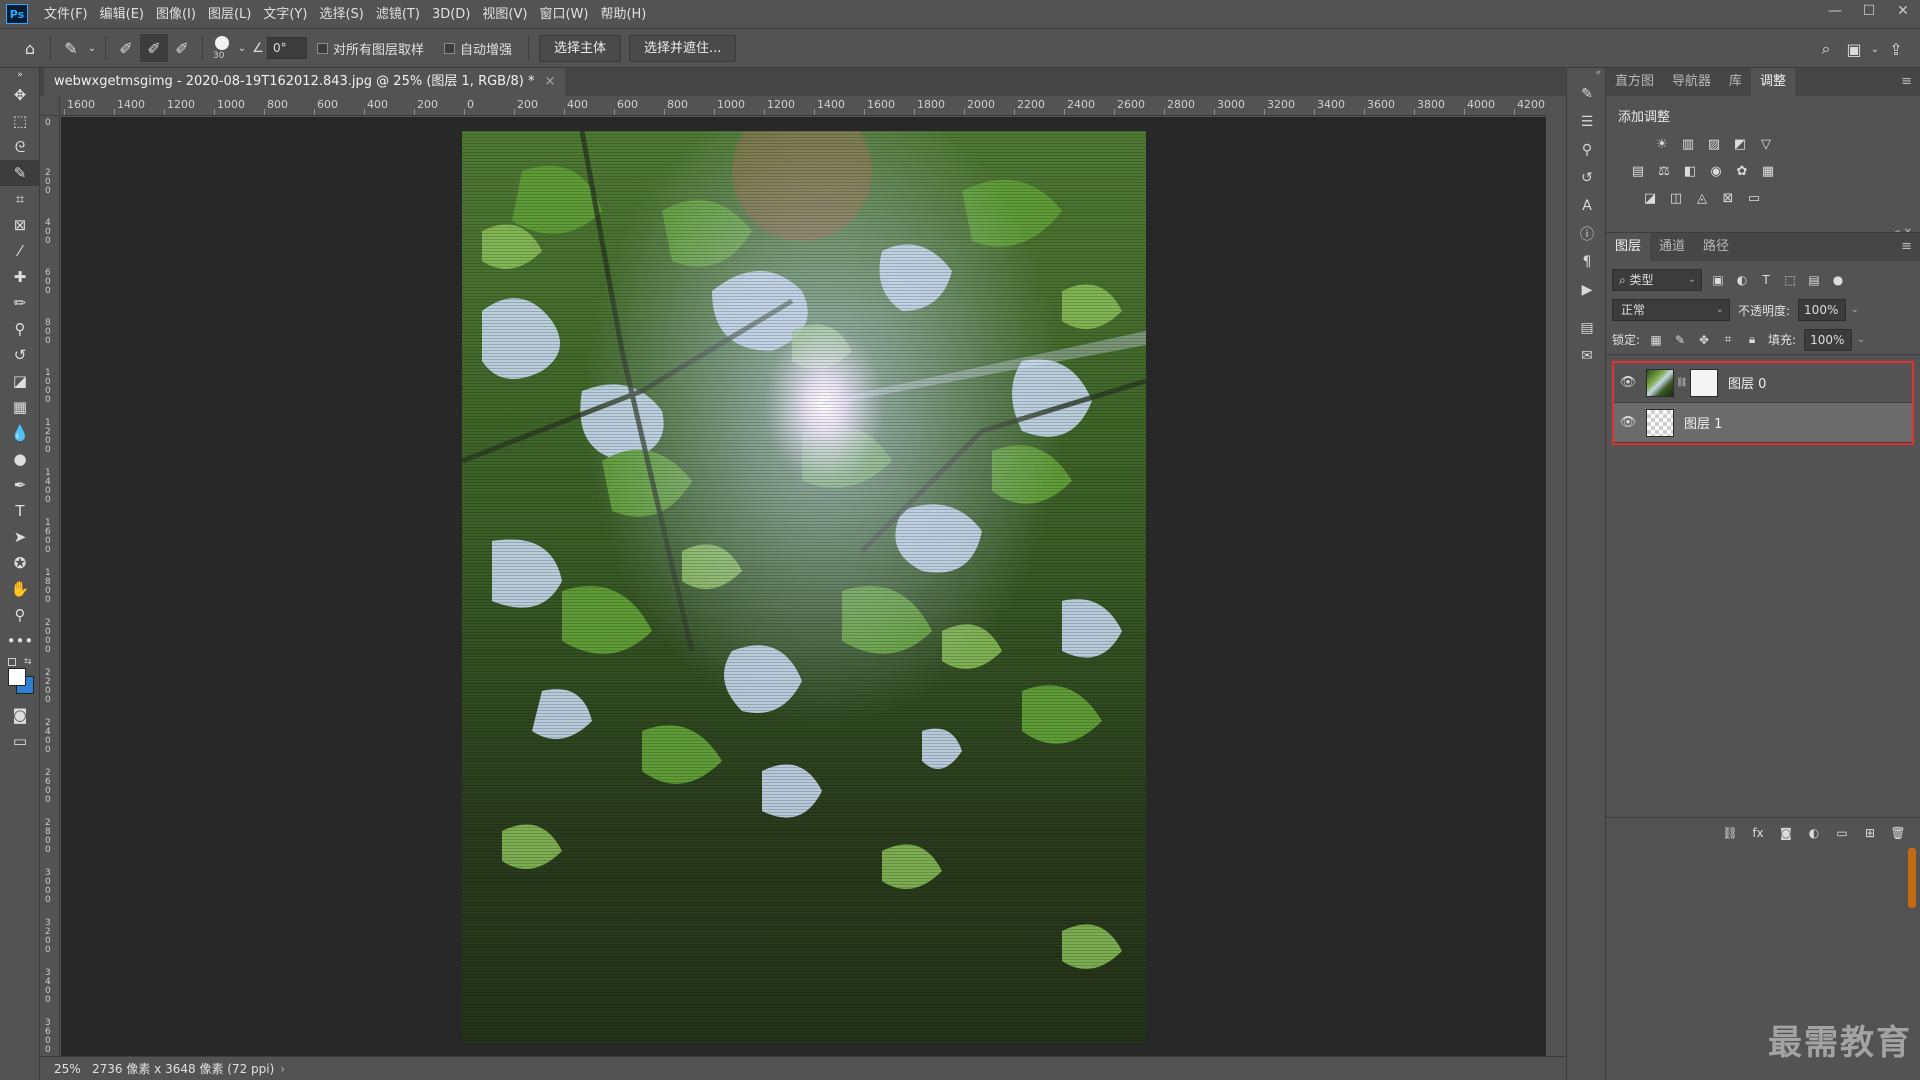 The height and width of the screenshot is (1080, 1920). What do you see at coordinates (1586, 74) in the screenshot?
I see `collapse-panels-icon: «` at bounding box center [1586, 74].